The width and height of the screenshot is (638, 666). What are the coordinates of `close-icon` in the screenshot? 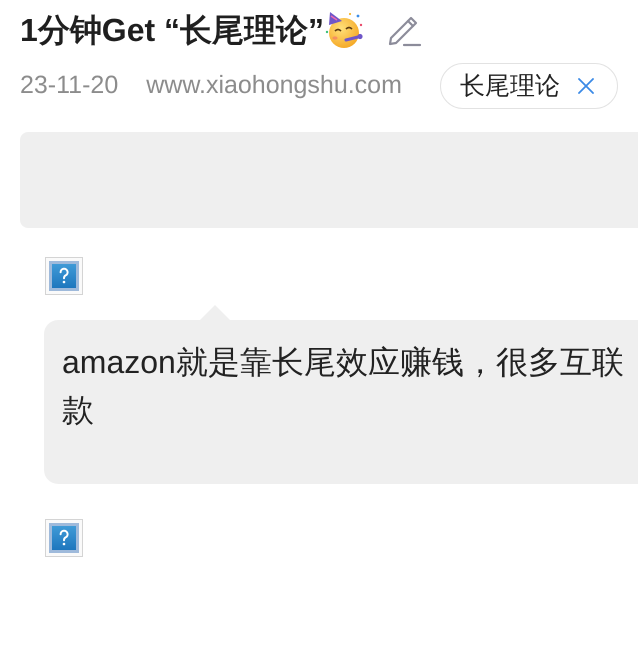 It's located at (586, 86).